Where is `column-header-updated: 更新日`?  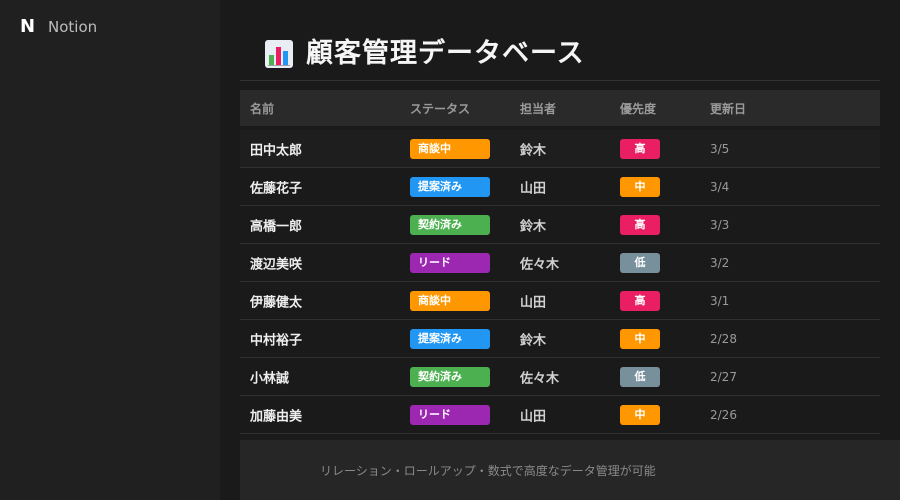
column-header-updated: 更新日 is located at coordinates (728, 108).